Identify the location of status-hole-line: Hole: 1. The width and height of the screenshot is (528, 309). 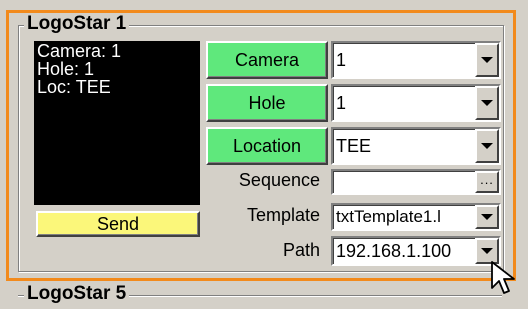
(66, 69).